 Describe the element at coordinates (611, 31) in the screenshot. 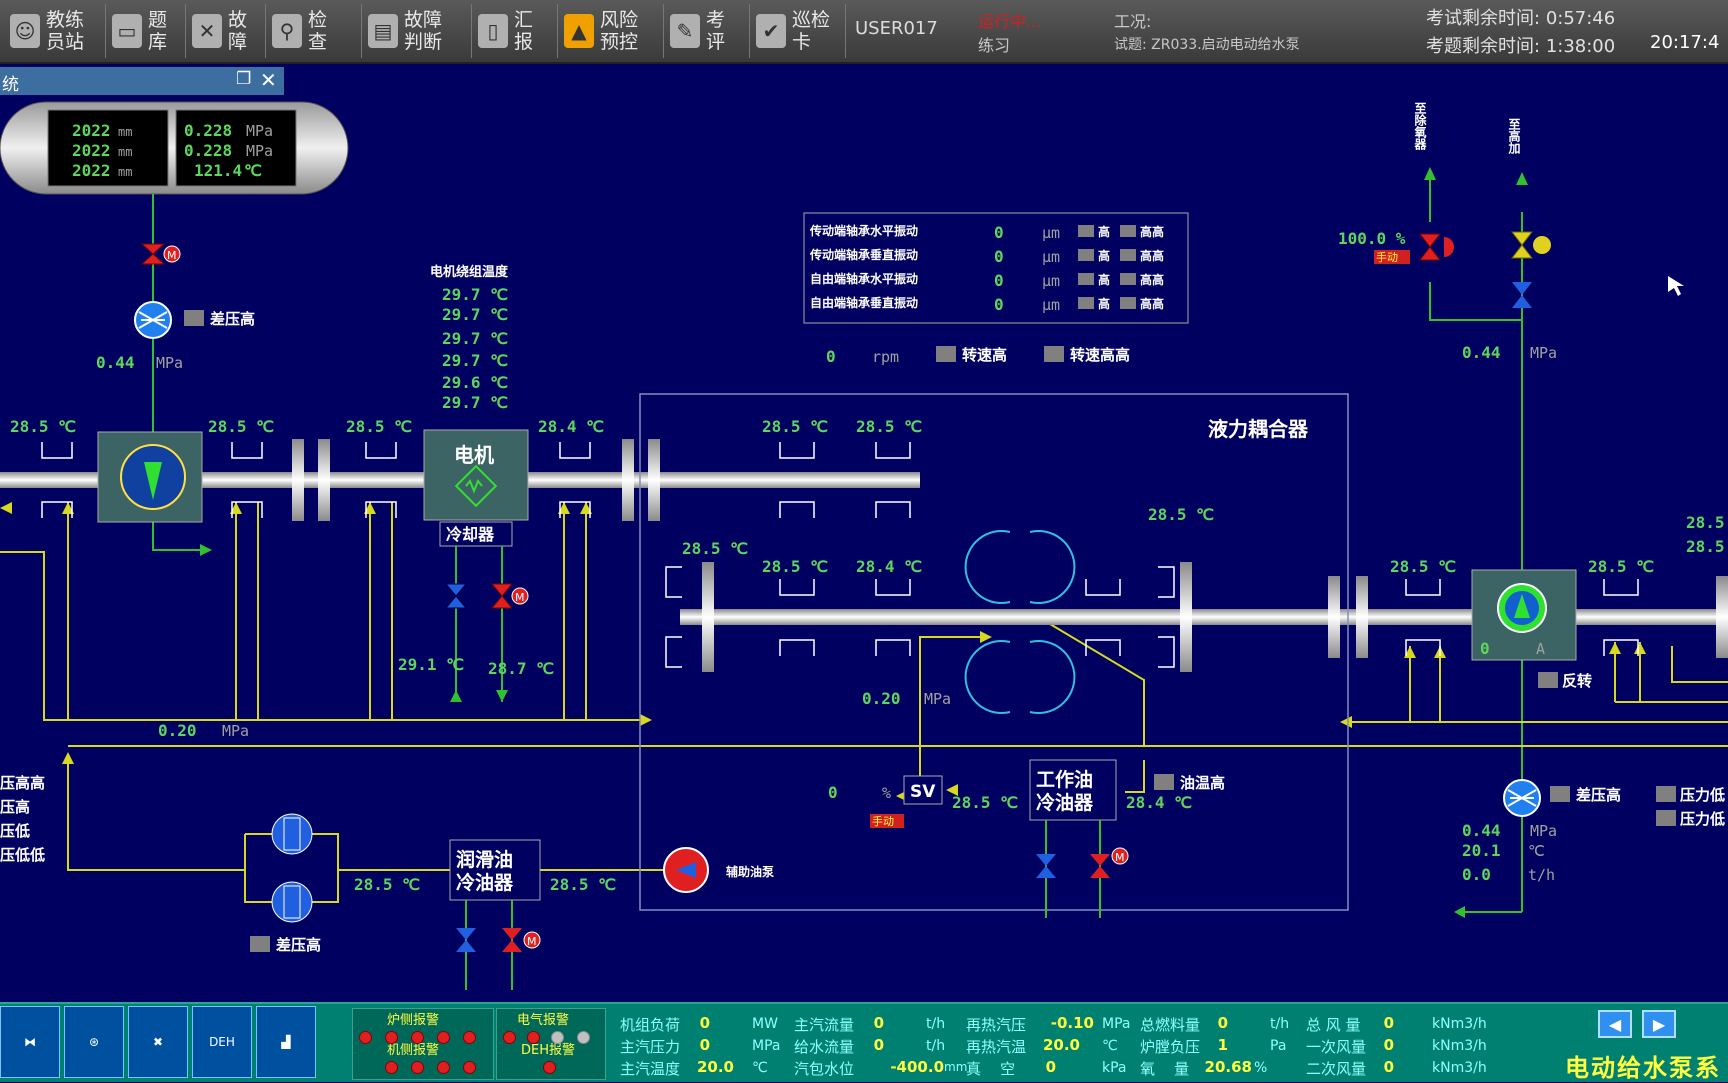

I see `risk-control-button: ▲ 风险 预控` at that location.